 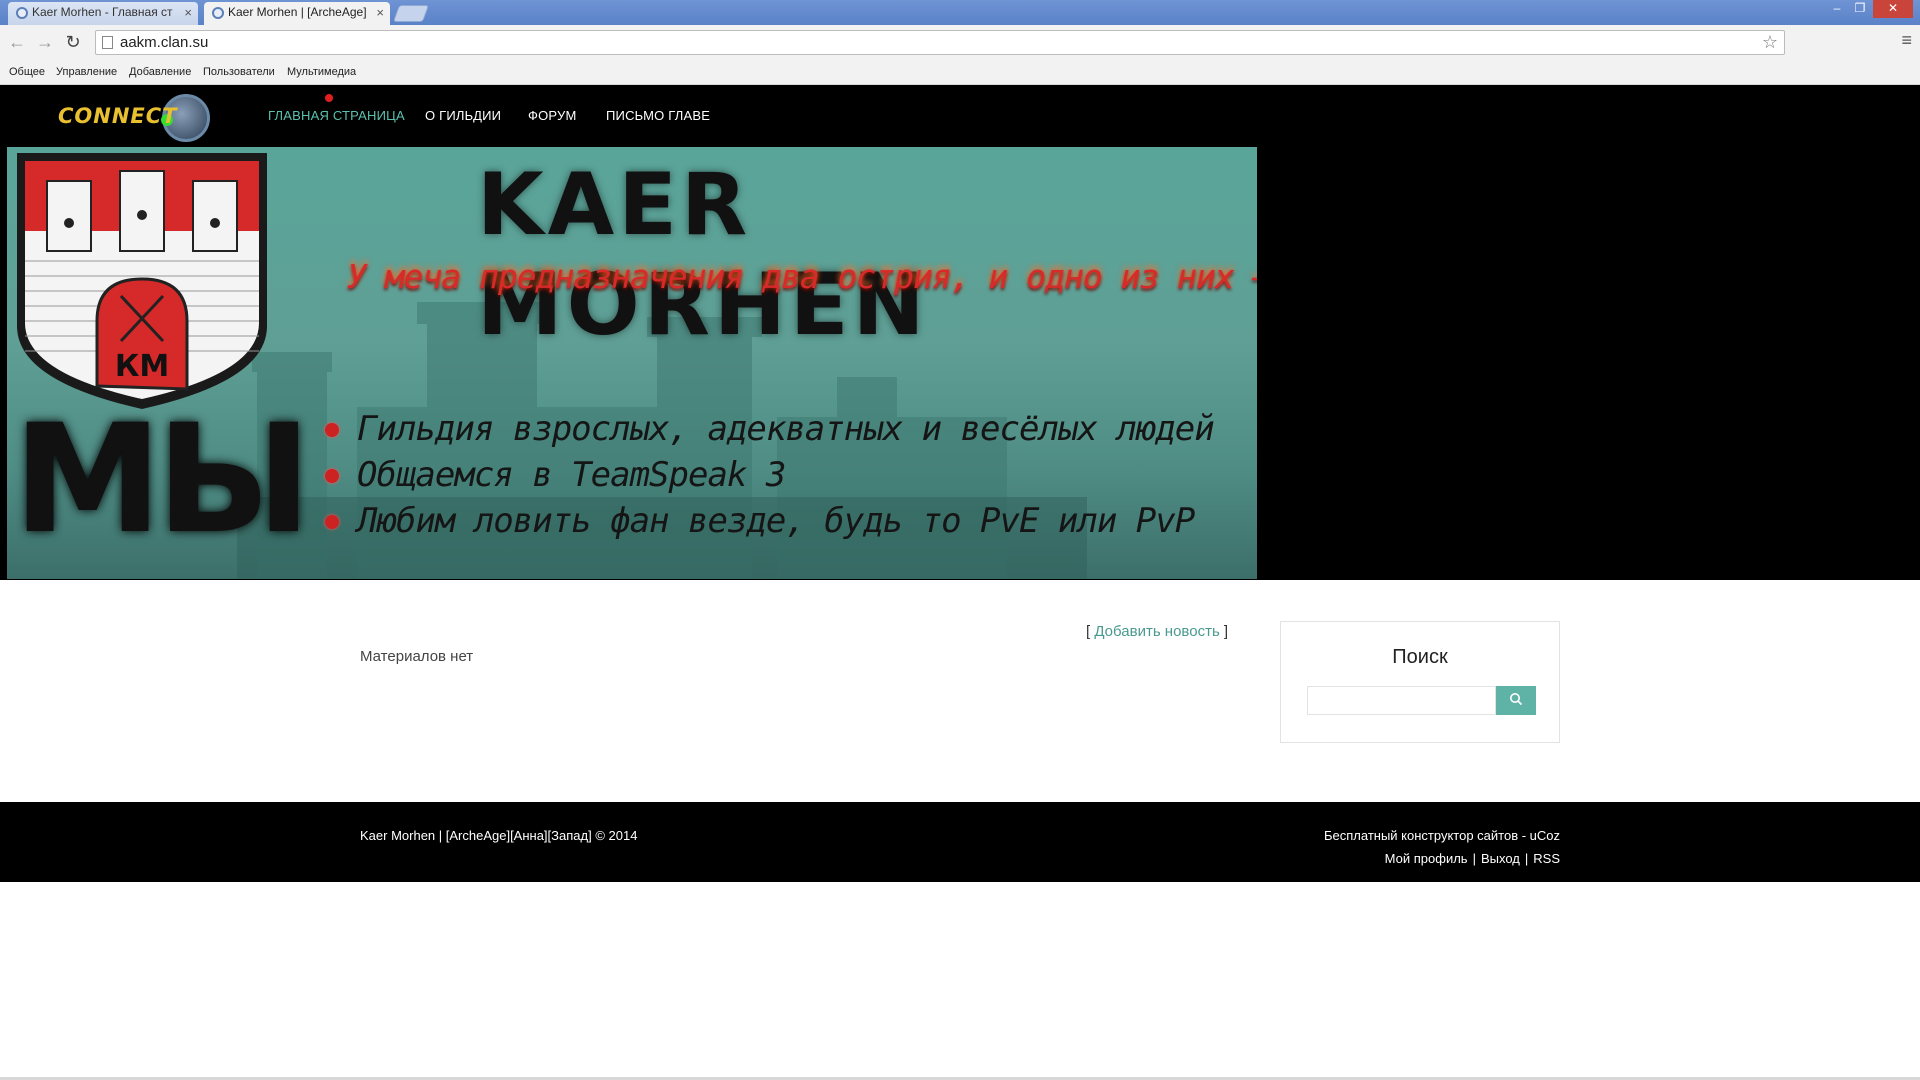 I want to click on bookmark-item: Мультимедиа, so click(x=321, y=72).